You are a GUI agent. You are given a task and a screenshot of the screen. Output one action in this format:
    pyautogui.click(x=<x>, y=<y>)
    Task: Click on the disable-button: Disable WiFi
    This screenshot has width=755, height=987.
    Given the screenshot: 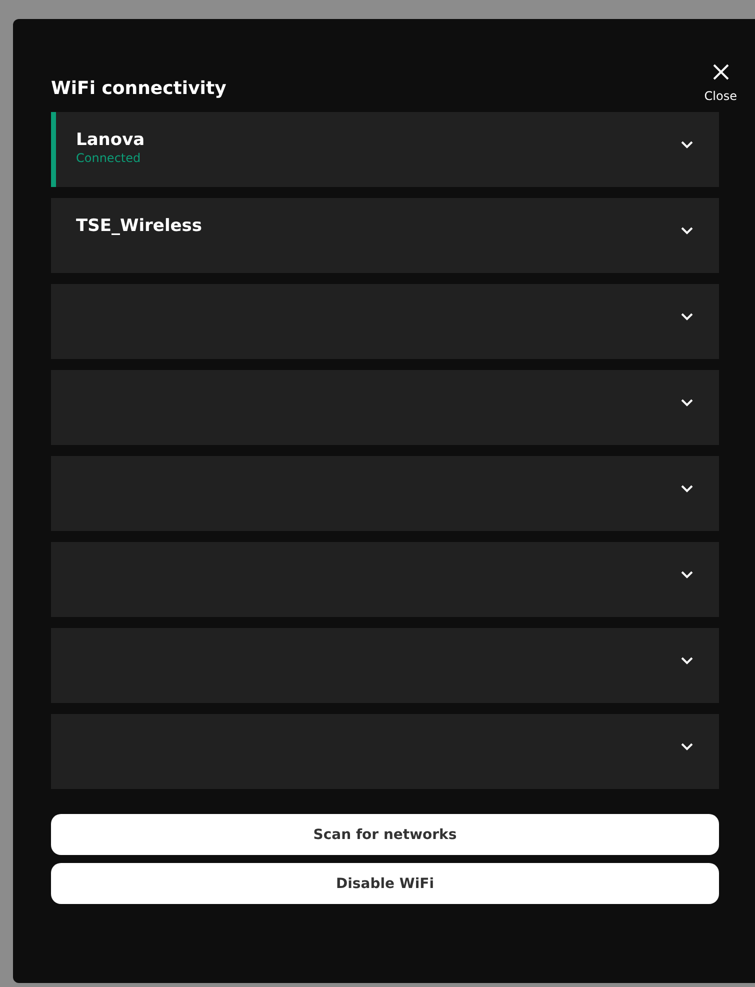 What is the action you would take?
    pyautogui.click(x=385, y=883)
    